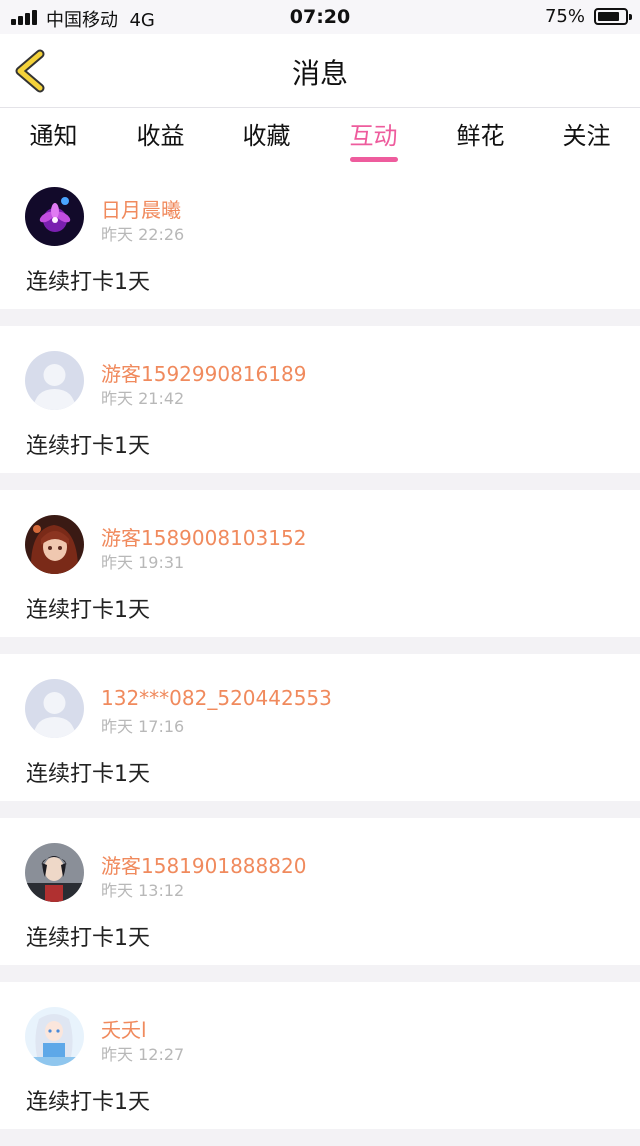  What do you see at coordinates (203, 372) in the screenshot?
I see `username: 游客1592990816189` at bounding box center [203, 372].